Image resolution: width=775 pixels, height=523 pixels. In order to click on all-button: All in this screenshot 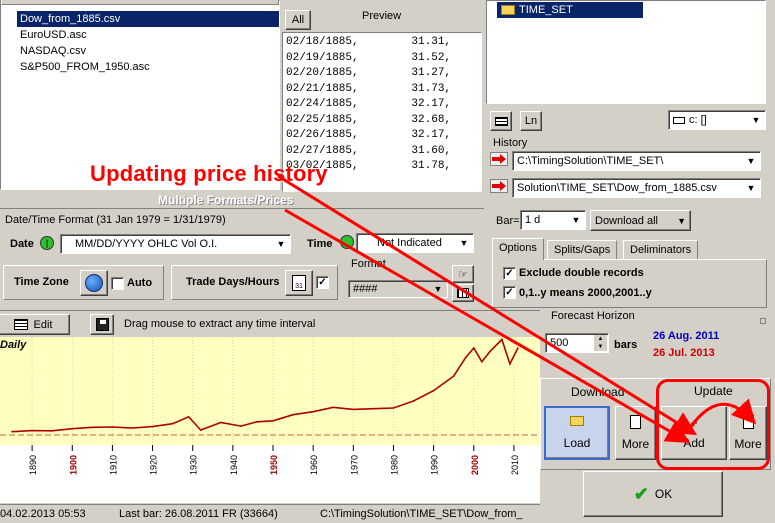, I will do `click(298, 20)`.